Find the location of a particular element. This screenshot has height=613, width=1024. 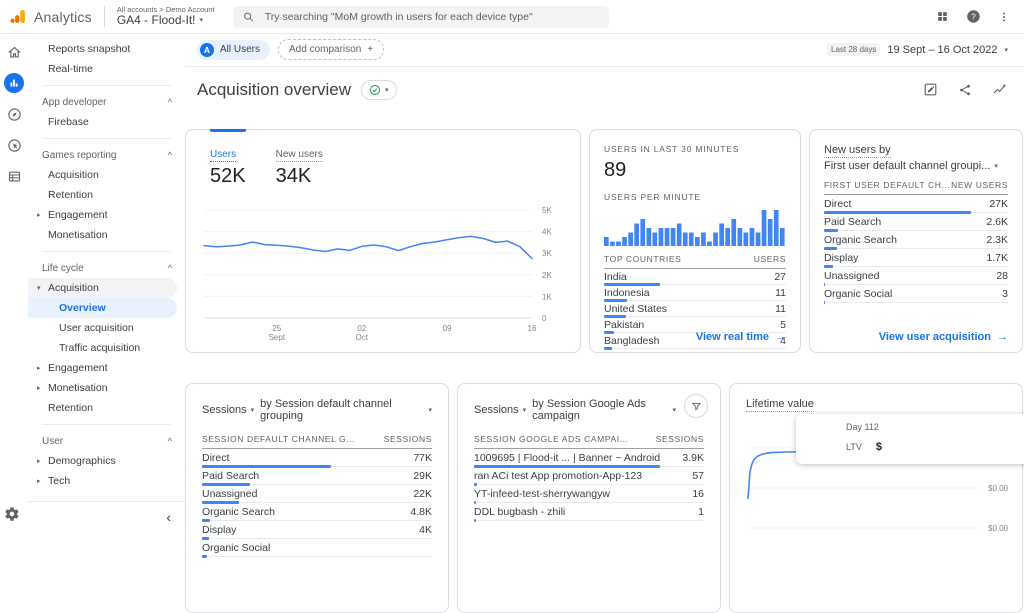

nav-item-label: Retention is located at coordinates (70, 195).